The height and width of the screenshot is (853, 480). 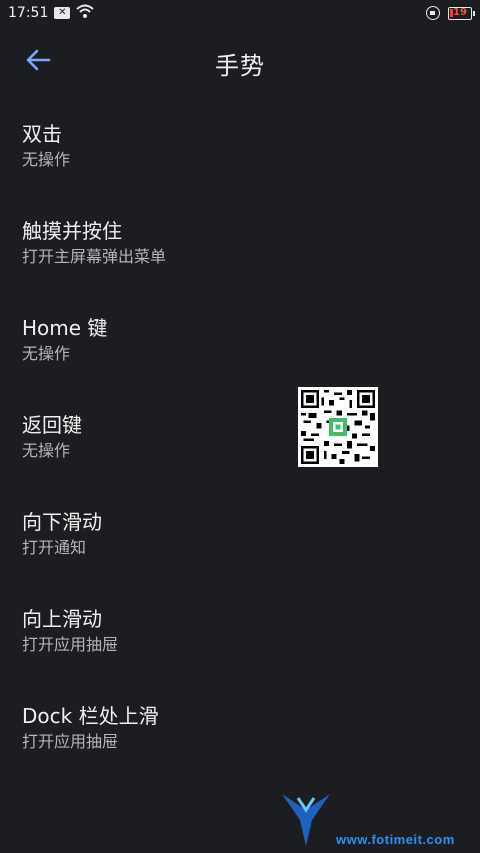 I want to click on item-title: Dock 栏处上滑, so click(x=90, y=716).